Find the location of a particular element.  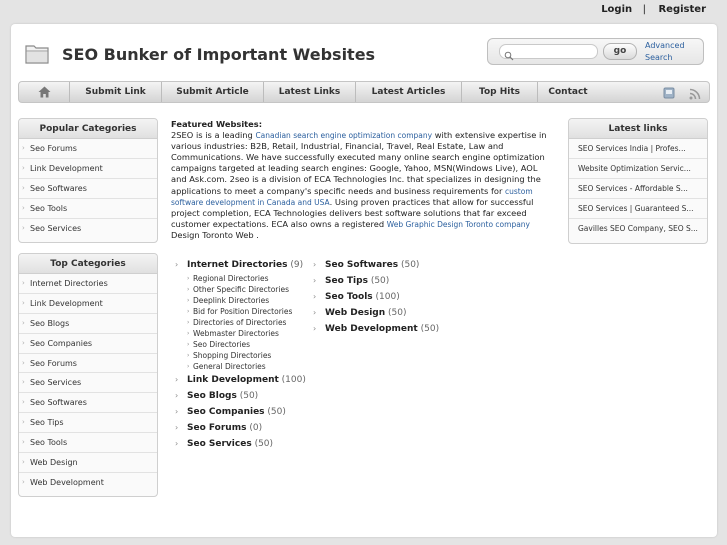

directory-name: Seo Softwares is located at coordinates (361, 265).